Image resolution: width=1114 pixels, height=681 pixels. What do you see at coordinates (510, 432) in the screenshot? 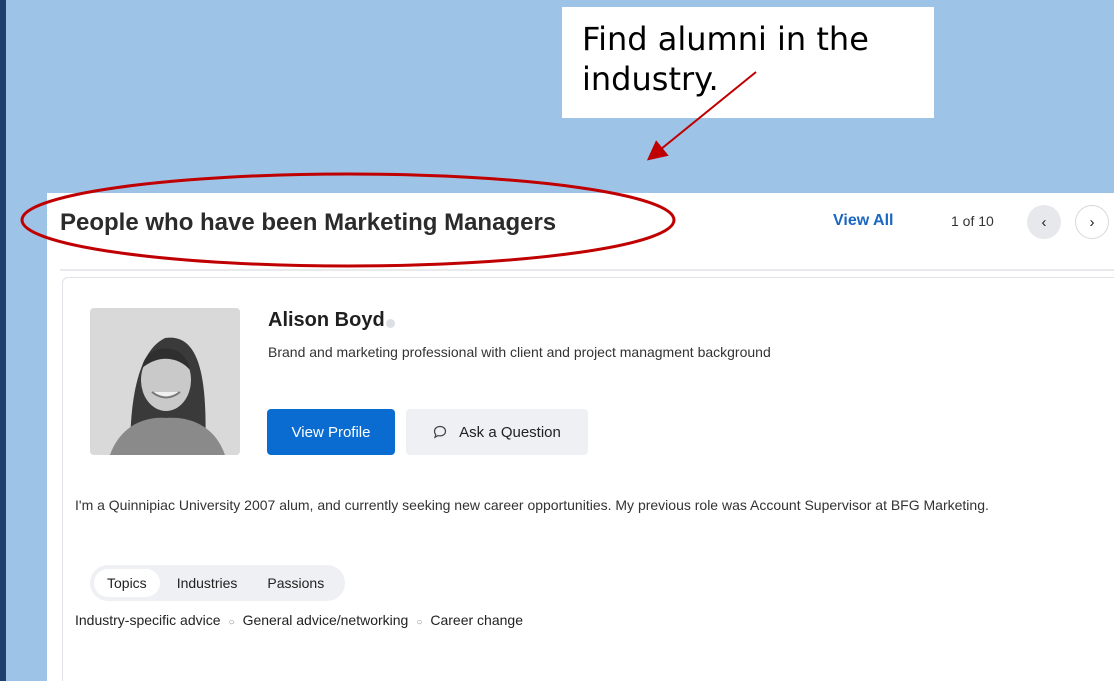
I see `ask-question-label: Ask a Question` at bounding box center [510, 432].